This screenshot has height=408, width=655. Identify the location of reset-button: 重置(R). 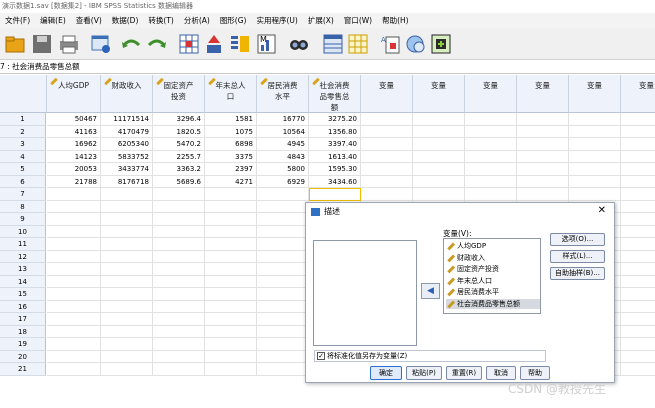
(464, 373).